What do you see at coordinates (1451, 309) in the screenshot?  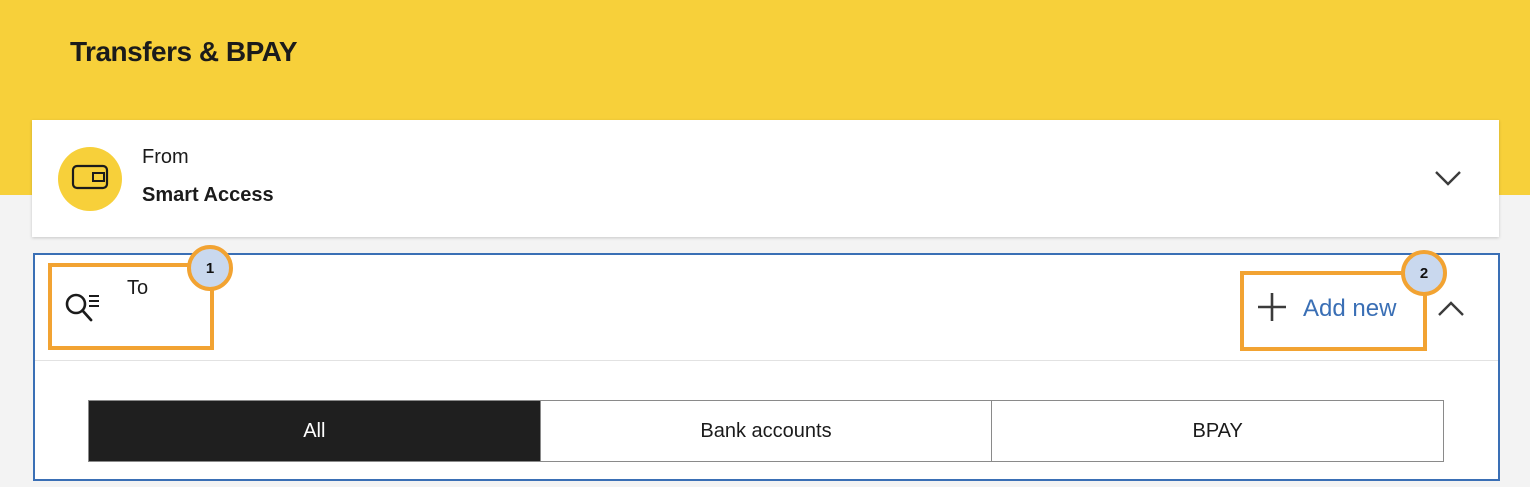 I see `chevron-up-icon` at bounding box center [1451, 309].